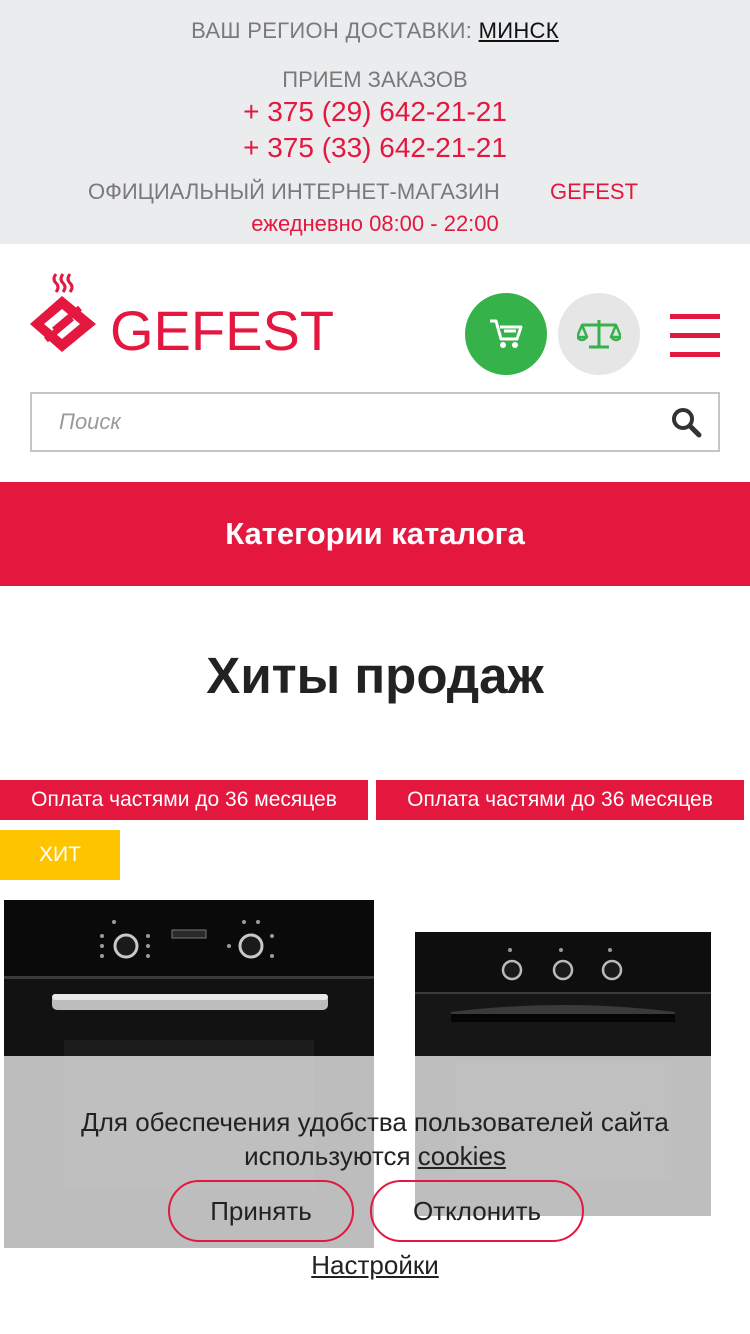 The width and height of the screenshot is (750, 1334). Describe the element at coordinates (375, 112) in the screenshot. I see `phone-link-1: + 375 (29) 642-21-21` at that location.